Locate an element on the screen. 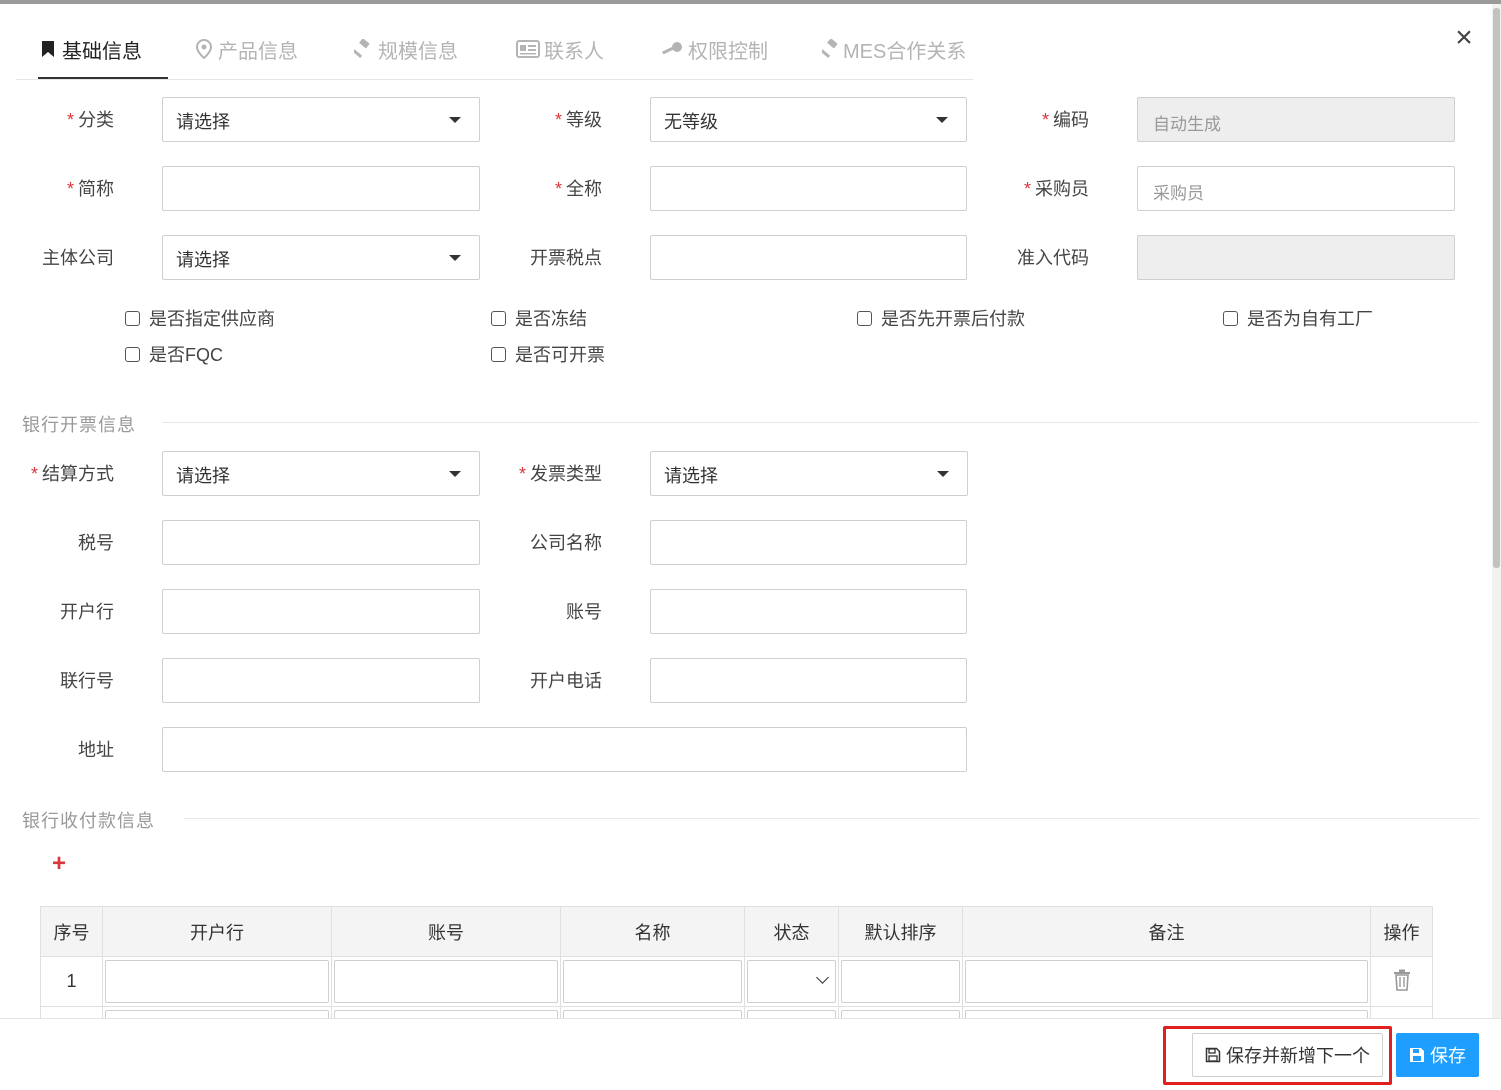 This screenshot has width=1501, height=1090. tab-label: 基础信息 is located at coordinates (102, 51).